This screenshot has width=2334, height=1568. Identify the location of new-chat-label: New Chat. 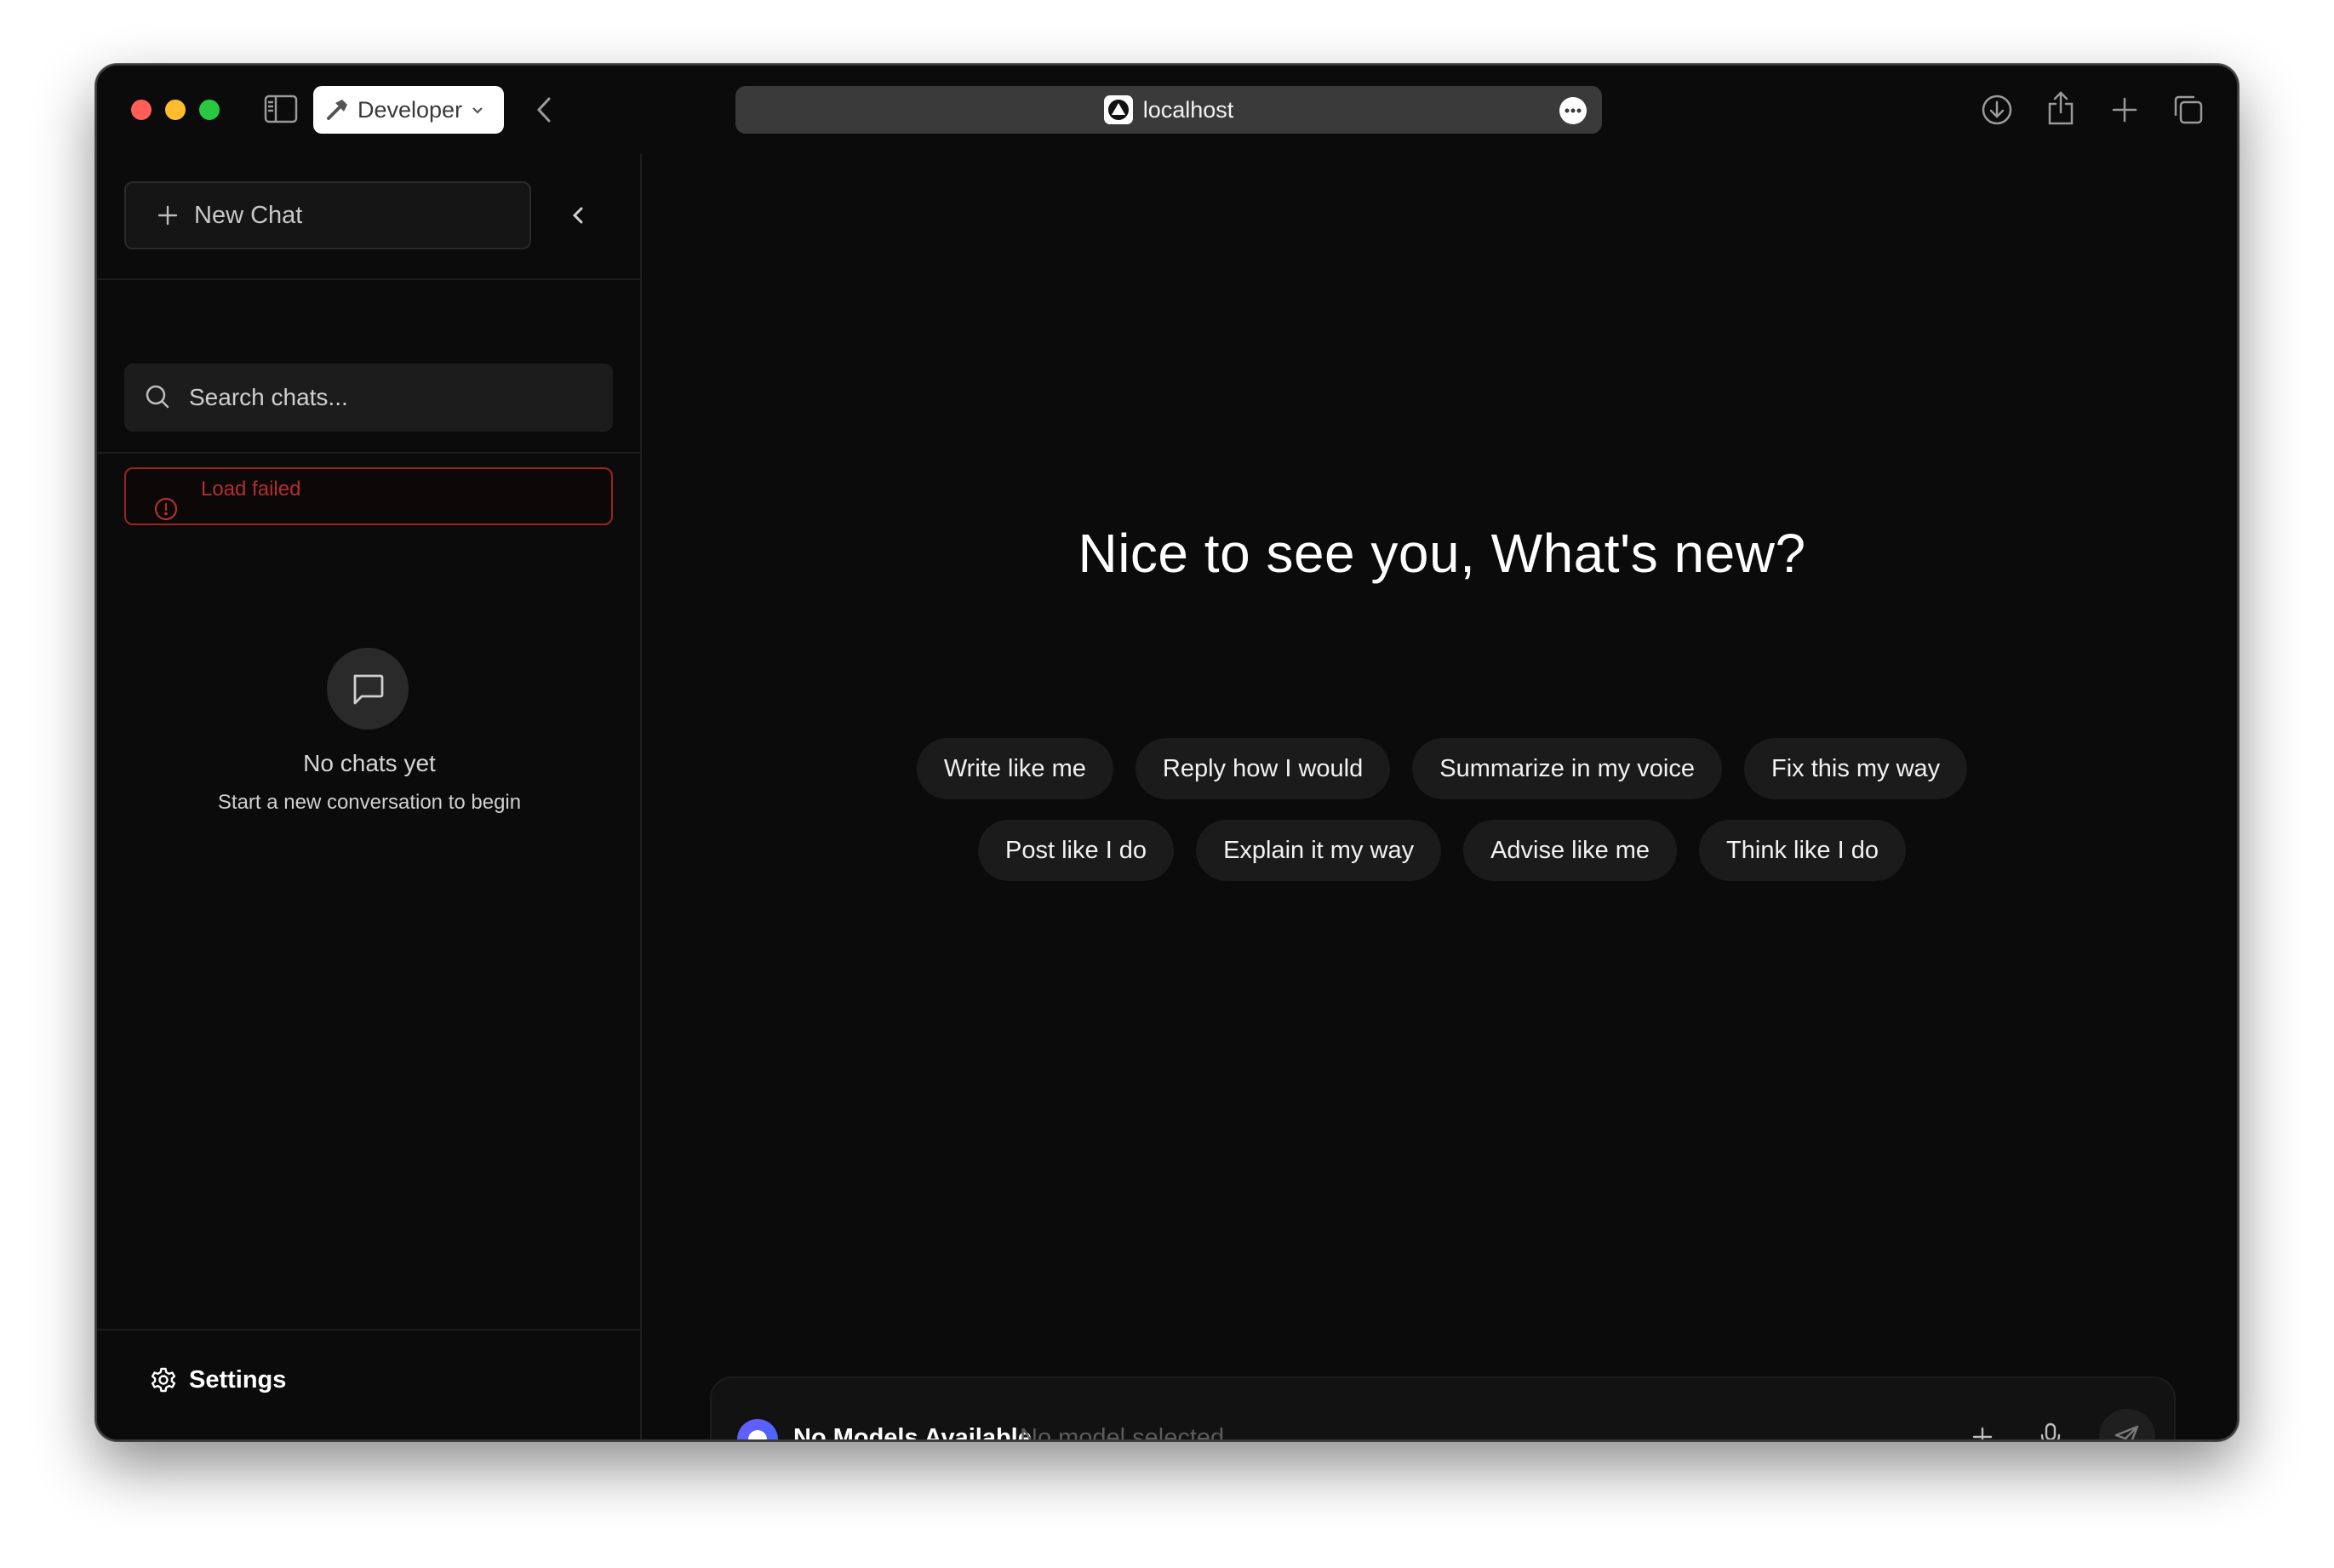
(248, 215).